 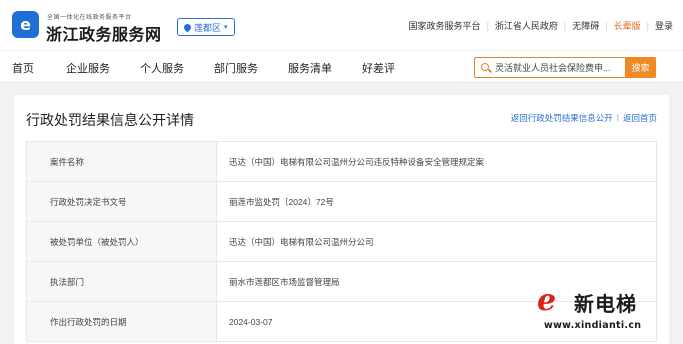 I want to click on nav-review: 好差评, so click(x=378, y=68).